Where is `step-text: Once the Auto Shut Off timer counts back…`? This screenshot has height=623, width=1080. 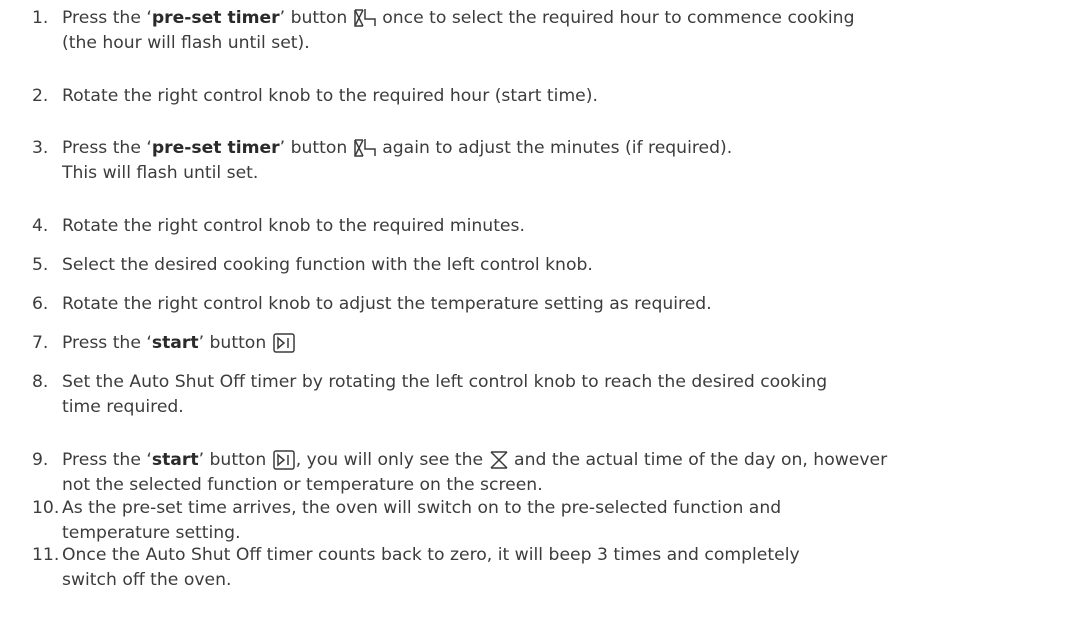
step-text: Once the Auto Shut Off timer counts back… is located at coordinates (431, 567).